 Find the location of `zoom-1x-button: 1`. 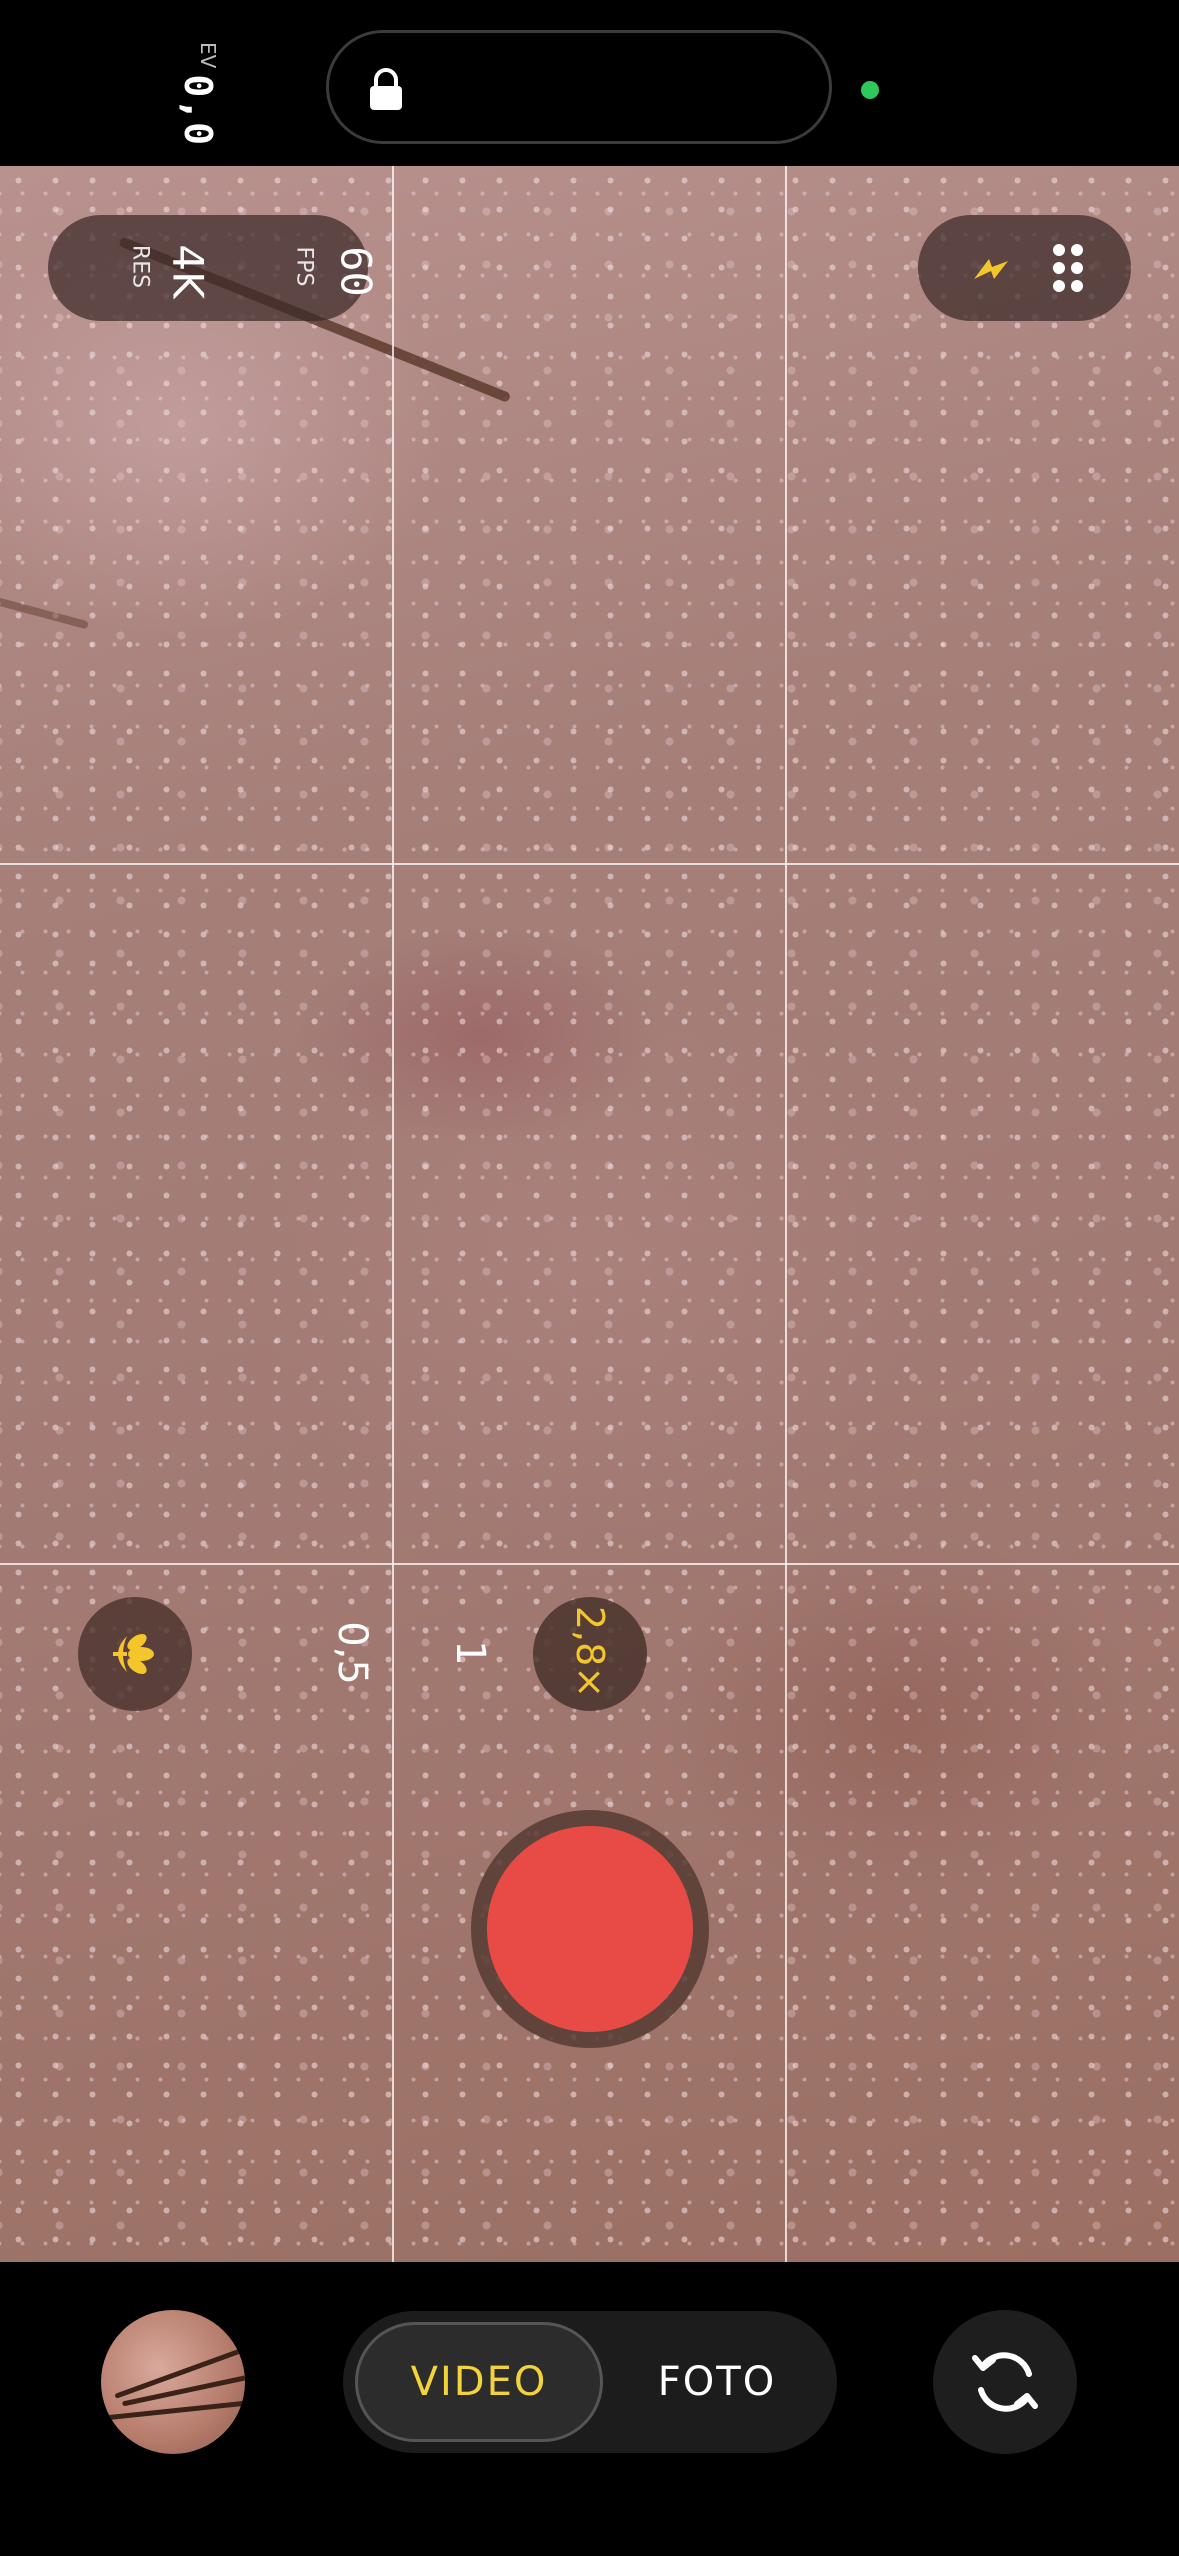

zoom-1x-button: 1 is located at coordinates (470, 1653).